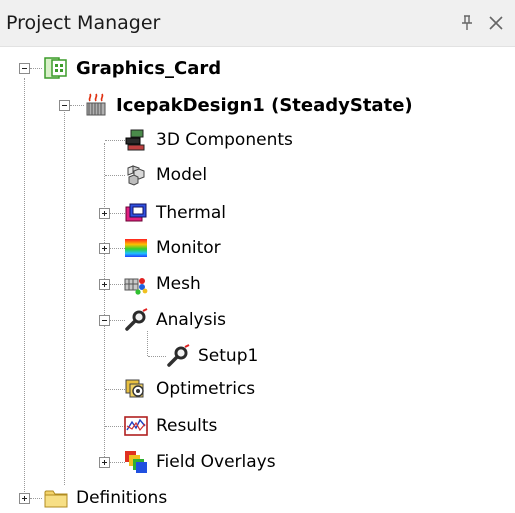  Describe the element at coordinates (264, 105) in the screenshot. I see `tree-item-label: IcepakDesign1 (SteadyState)` at that location.